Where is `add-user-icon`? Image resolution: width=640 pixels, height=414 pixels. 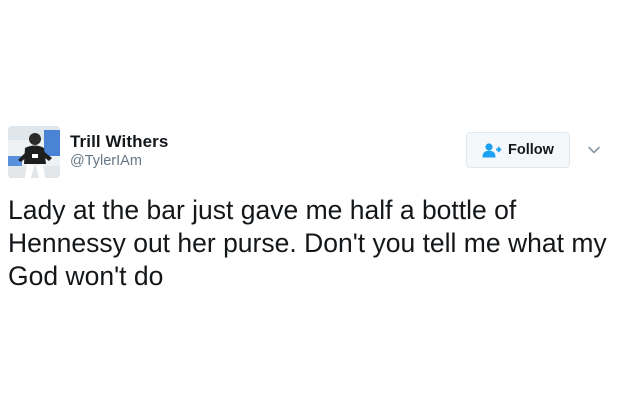
add-user-icon is located at coordinates (492, 150).